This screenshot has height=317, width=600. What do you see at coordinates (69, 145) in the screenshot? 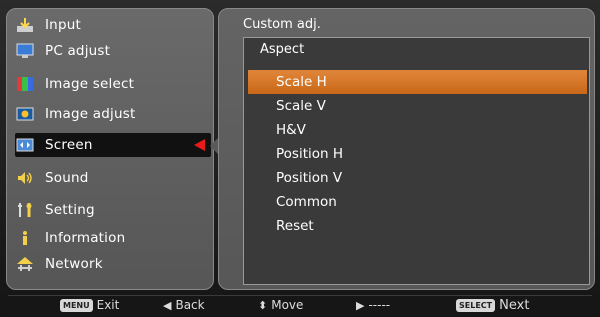
I see `menu-item-label: Screen` at bounding box center [69, 145].